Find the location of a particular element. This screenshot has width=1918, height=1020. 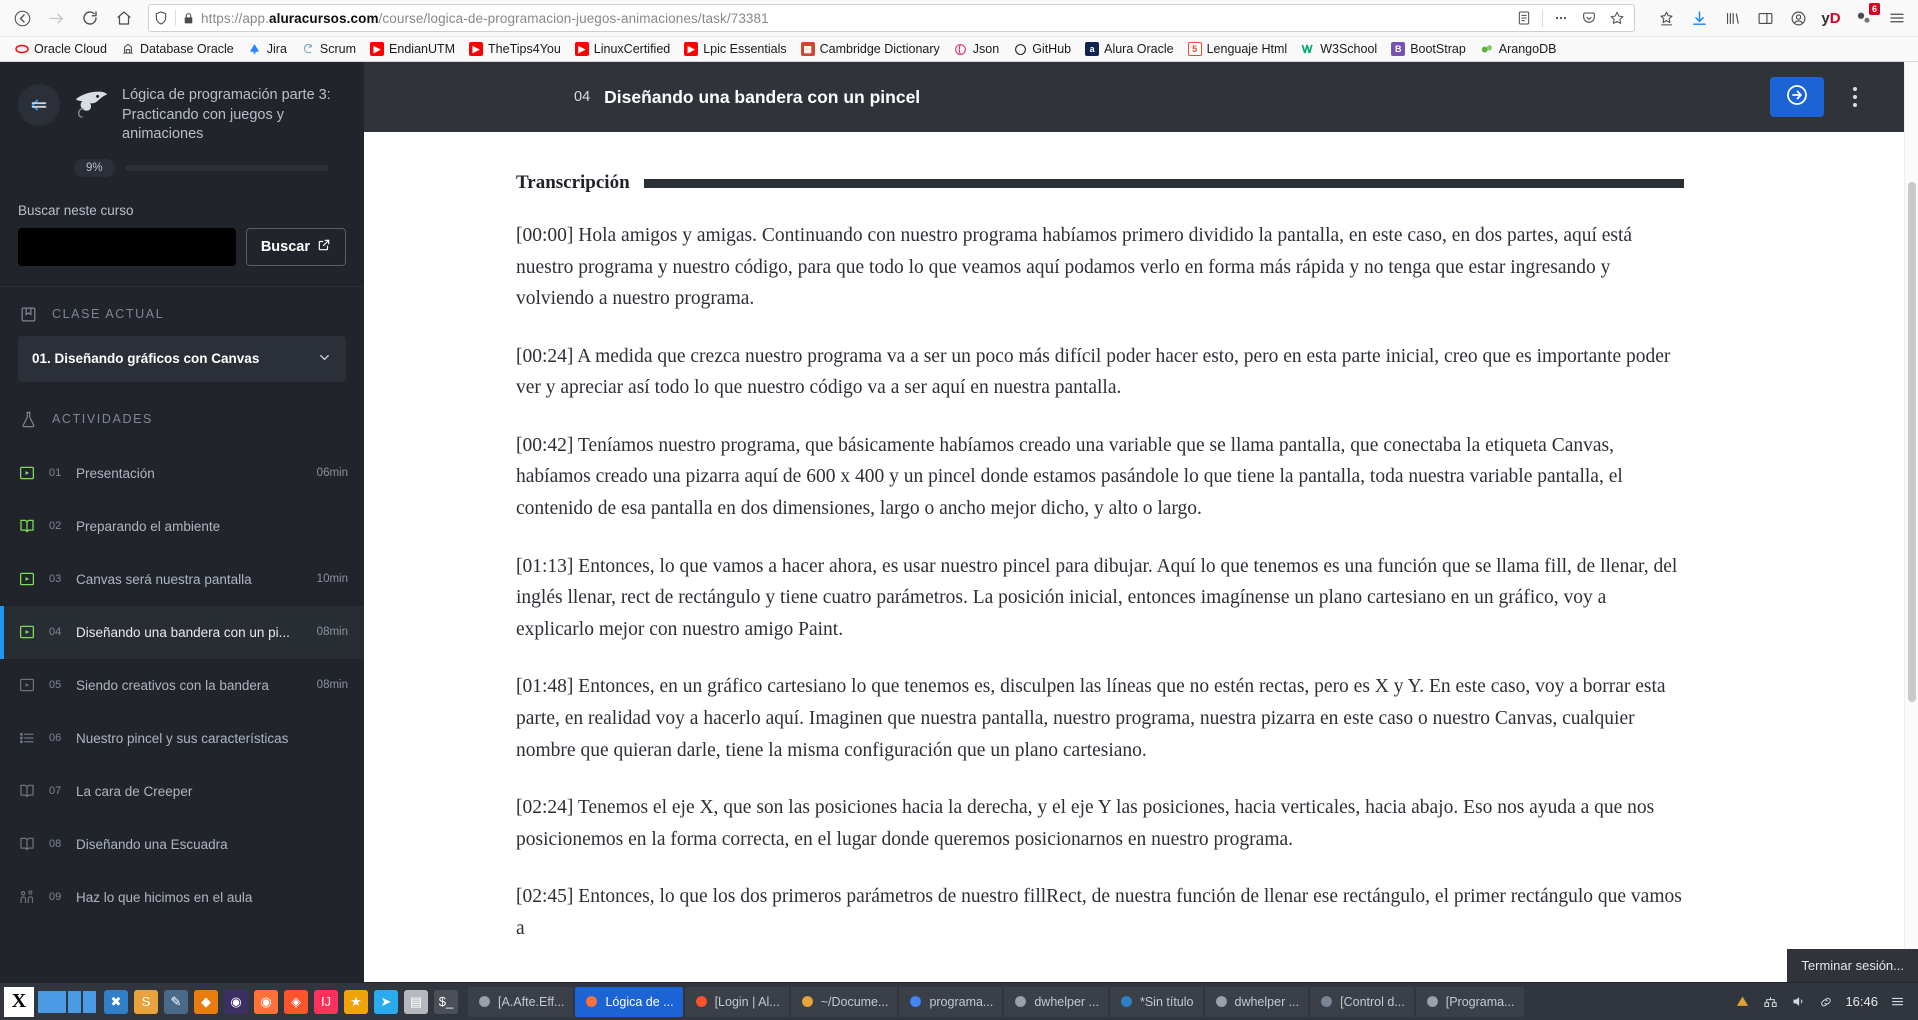

shield-icon is located at coordinates (161, 18).